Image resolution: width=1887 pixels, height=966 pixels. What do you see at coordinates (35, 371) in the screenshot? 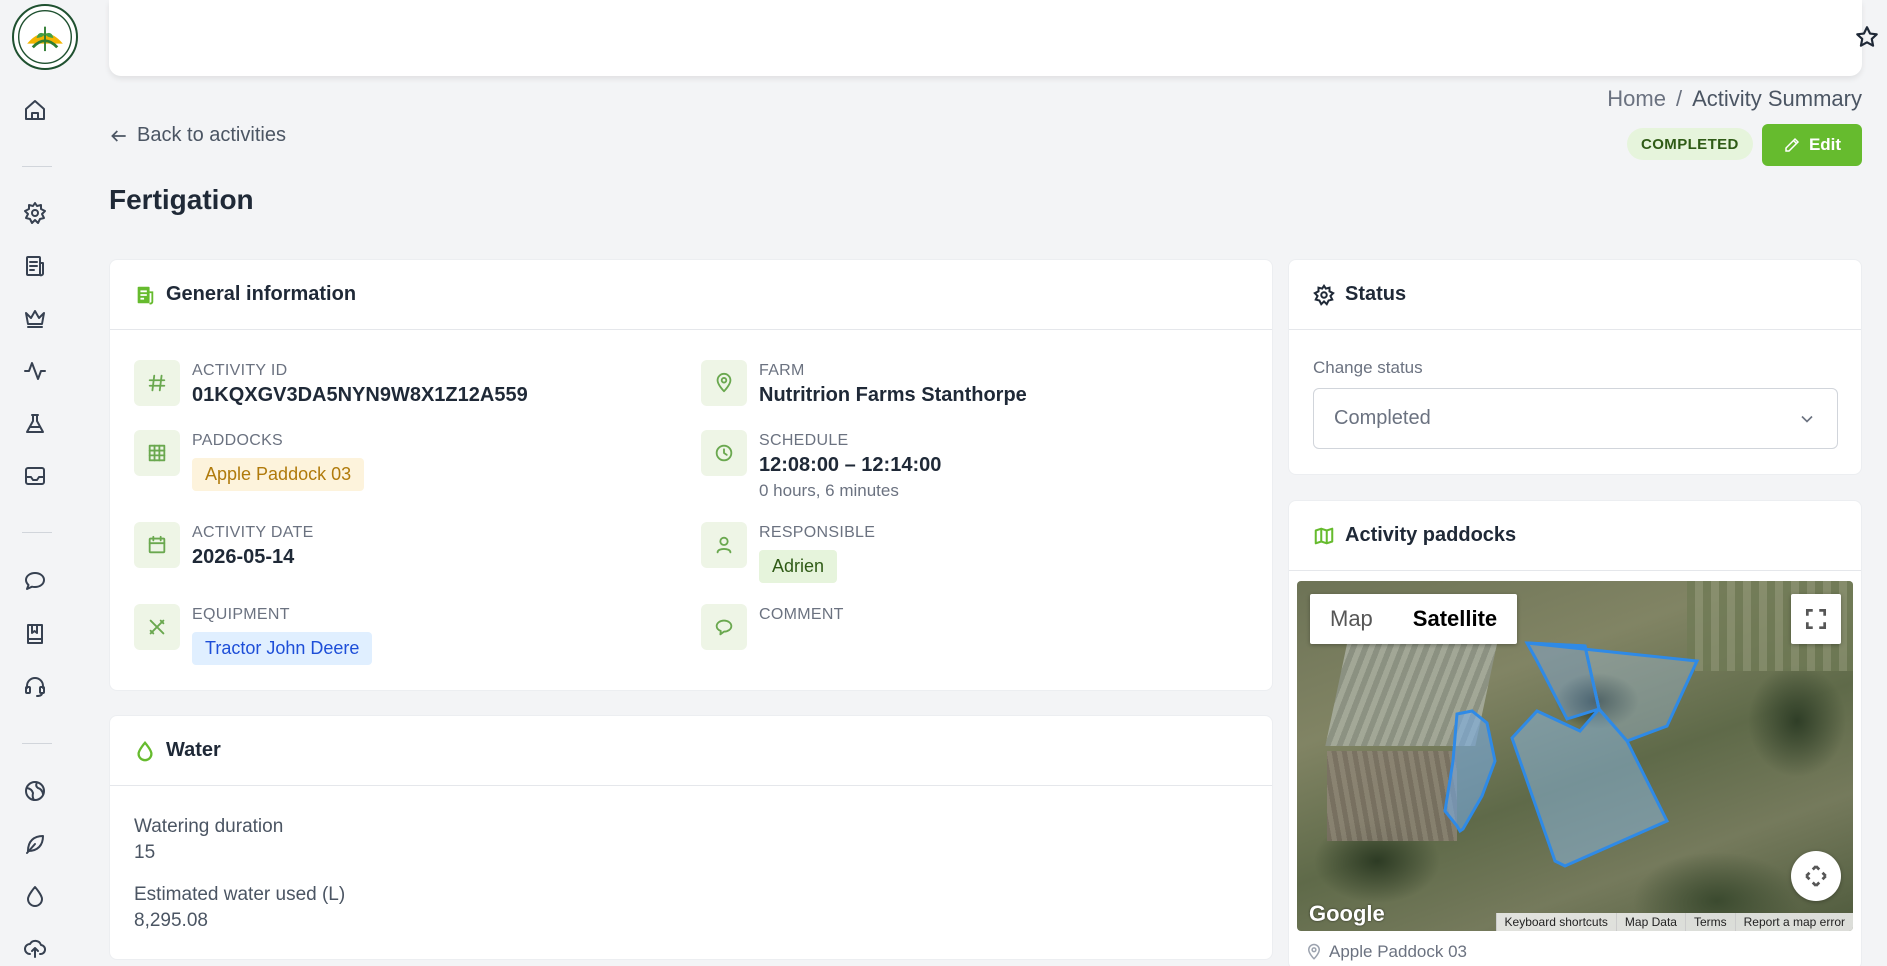
I see `activity-icon` at bounding box center [35, 371].